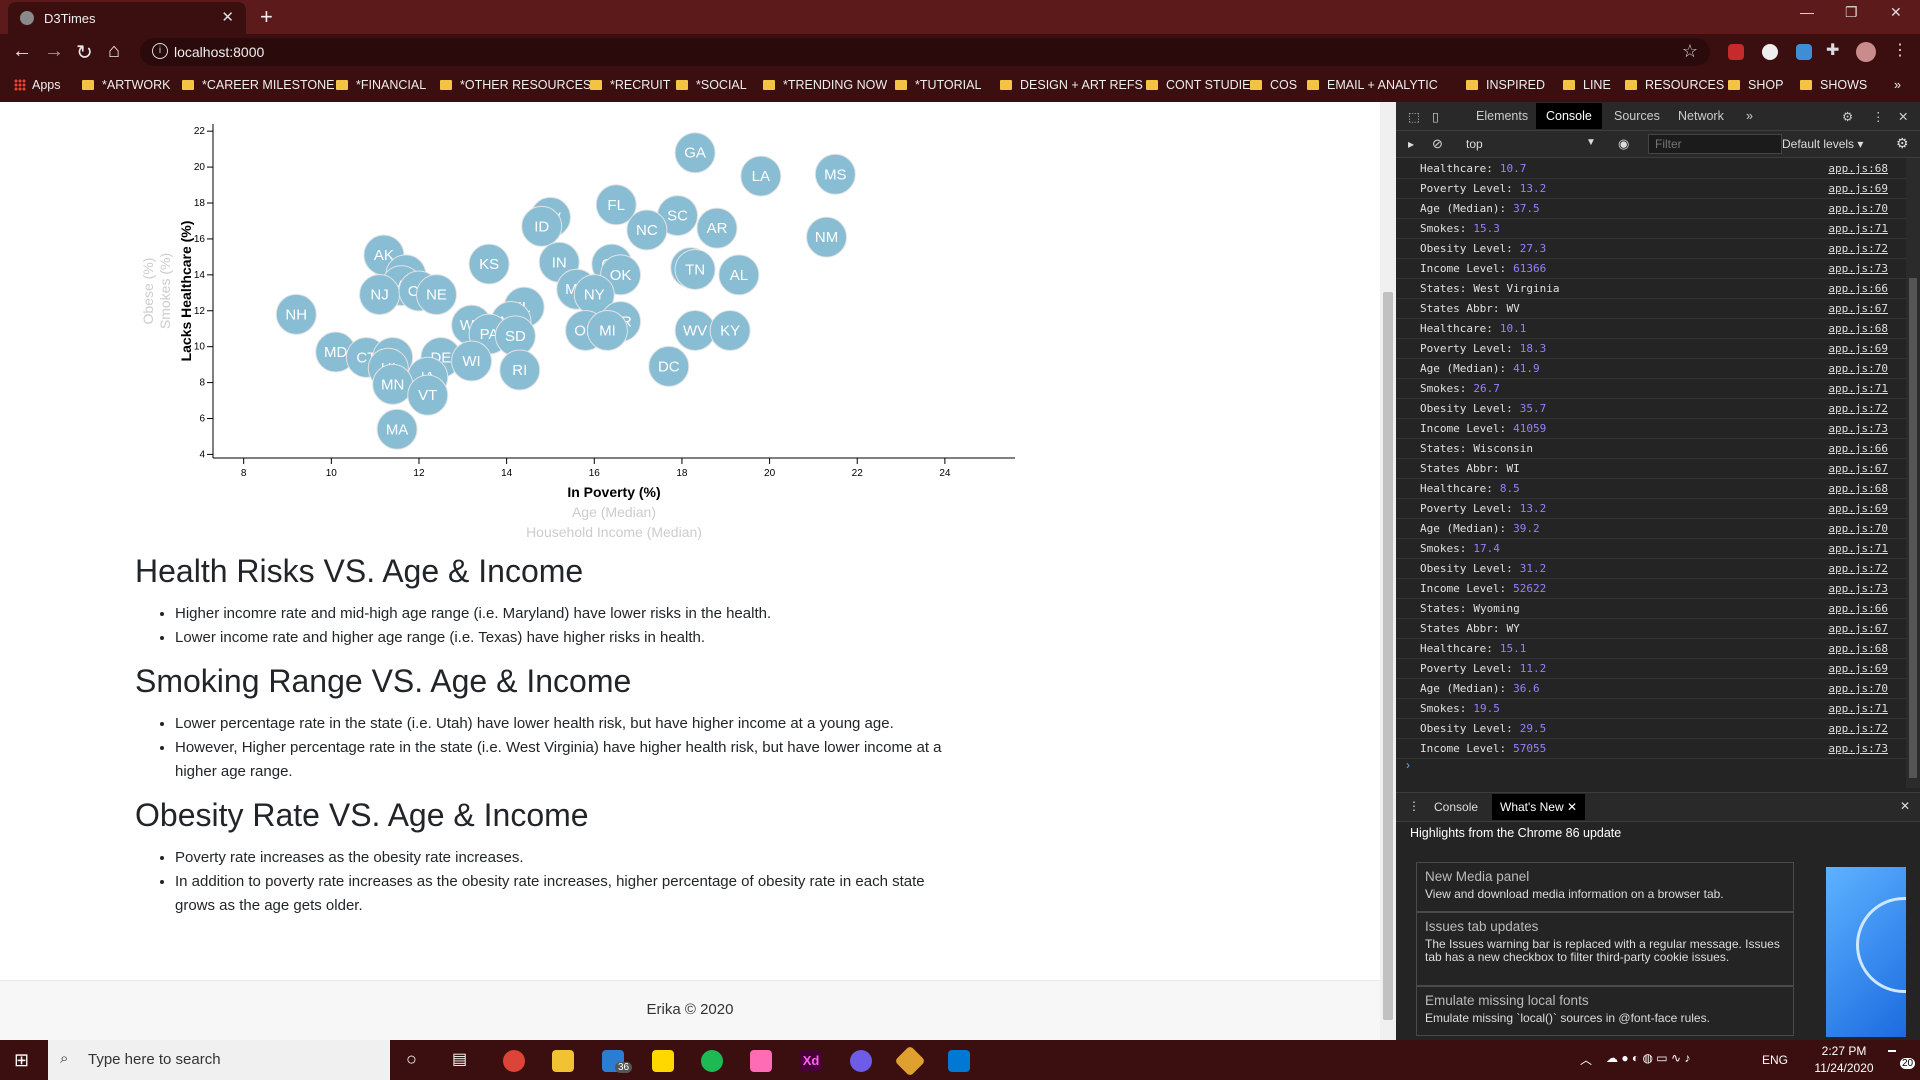 This screenshot has height=1080, width=1920. Describe the element at coordinates (1775, 1060) in the screenshot. I see `language-indicator: ENG` at that location.